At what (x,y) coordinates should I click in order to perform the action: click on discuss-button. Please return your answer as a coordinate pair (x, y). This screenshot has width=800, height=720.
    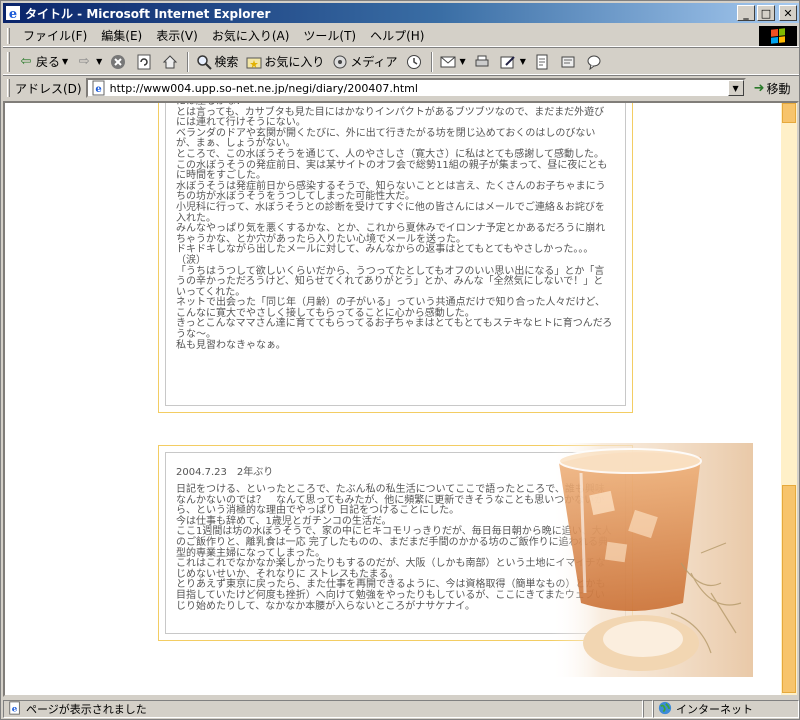
    Looking at the image, I should click on (543, 62).